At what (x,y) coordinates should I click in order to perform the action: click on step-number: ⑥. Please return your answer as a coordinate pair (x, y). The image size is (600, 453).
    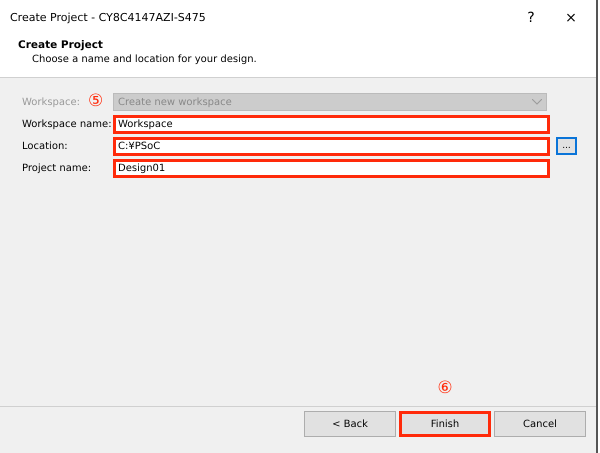
    Looking at the image, I should click on (445, 388).